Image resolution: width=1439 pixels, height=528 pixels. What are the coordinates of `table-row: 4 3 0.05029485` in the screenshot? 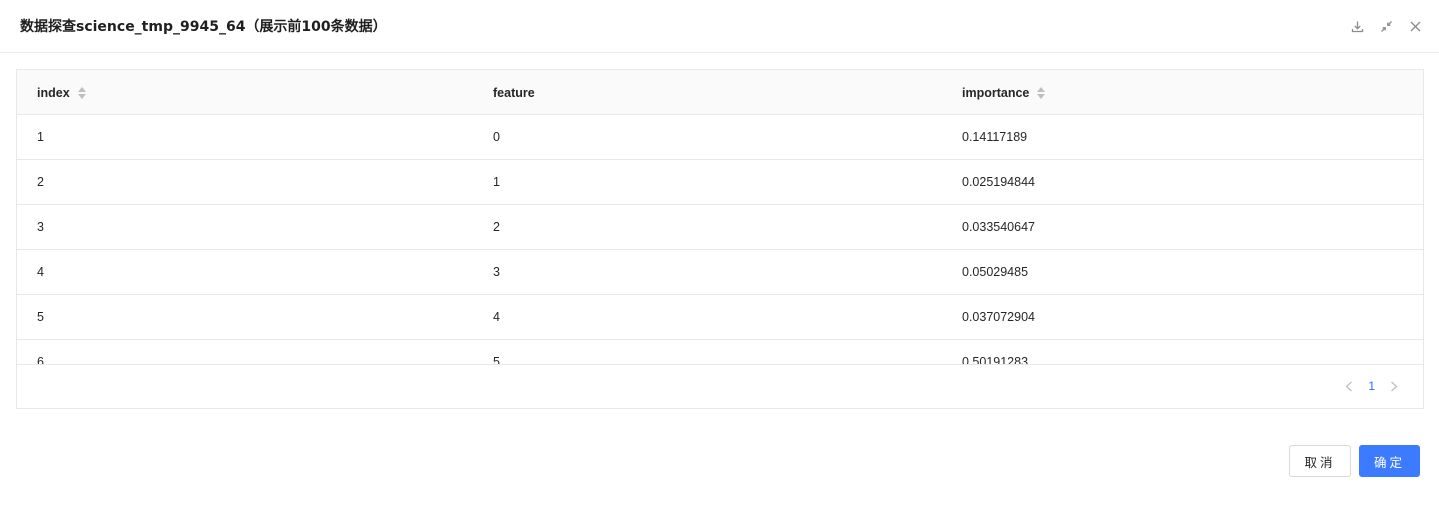 It's located at (720, 272).